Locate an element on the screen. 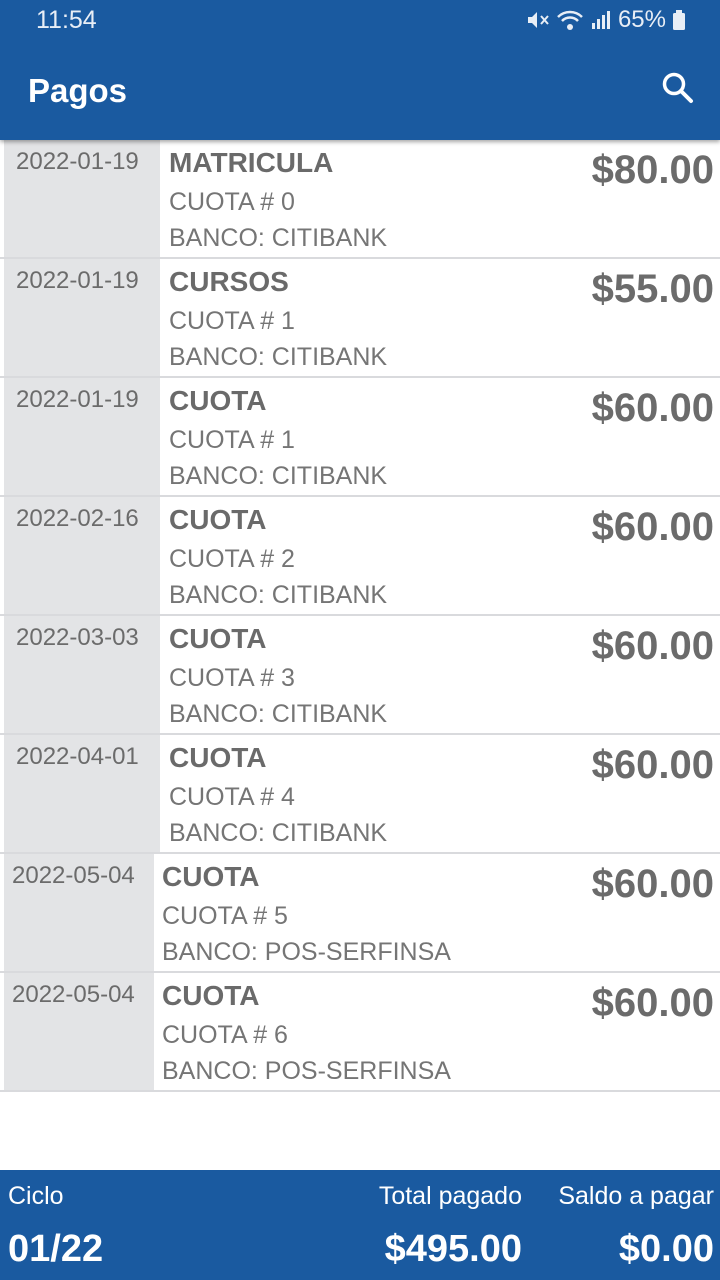 Image resolution: width=720 pixels, height=1280 pixels. payment-info: CUOTA CUOTA # 5 BANCO: POS-SERFINSA is located at coordinates (306, 915).